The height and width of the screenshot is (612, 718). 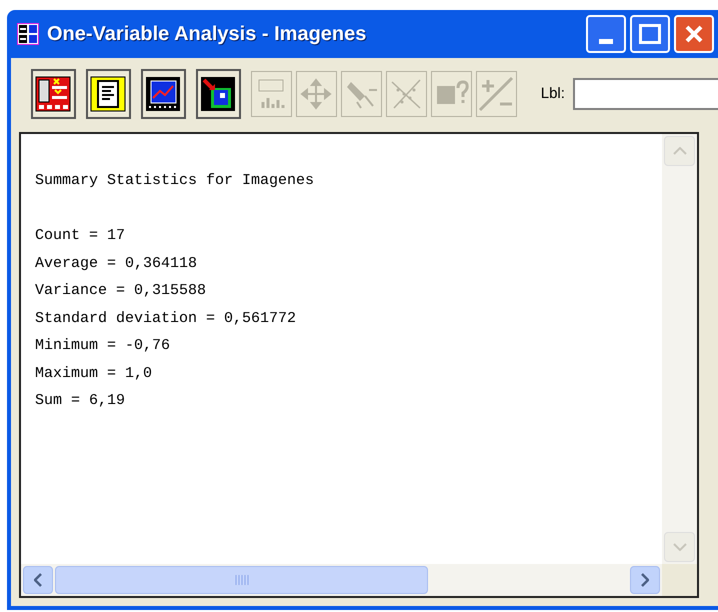 I want to click on window-title: One-Variable Analysis - Imagenes, so click(x=206, y=34).